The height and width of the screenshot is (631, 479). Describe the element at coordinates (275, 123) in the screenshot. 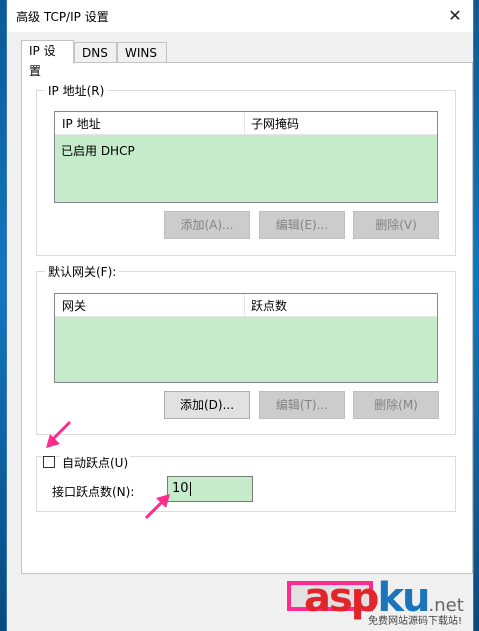

I see `column-header-subnet-mask: 子网掩码` at that location.